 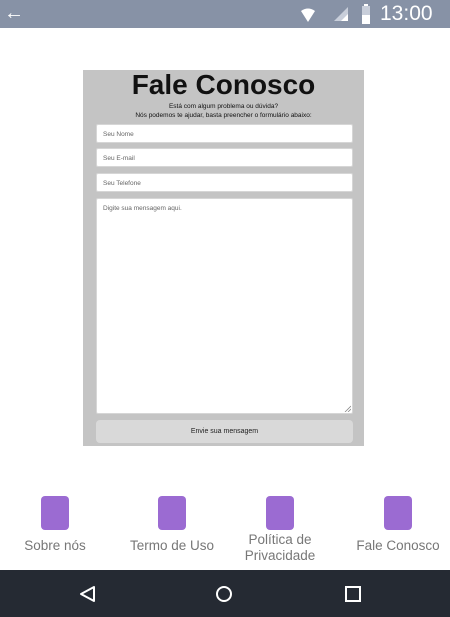 I want to click on nav-item-fale: Fale Conosco, so click(x=398, y=525).